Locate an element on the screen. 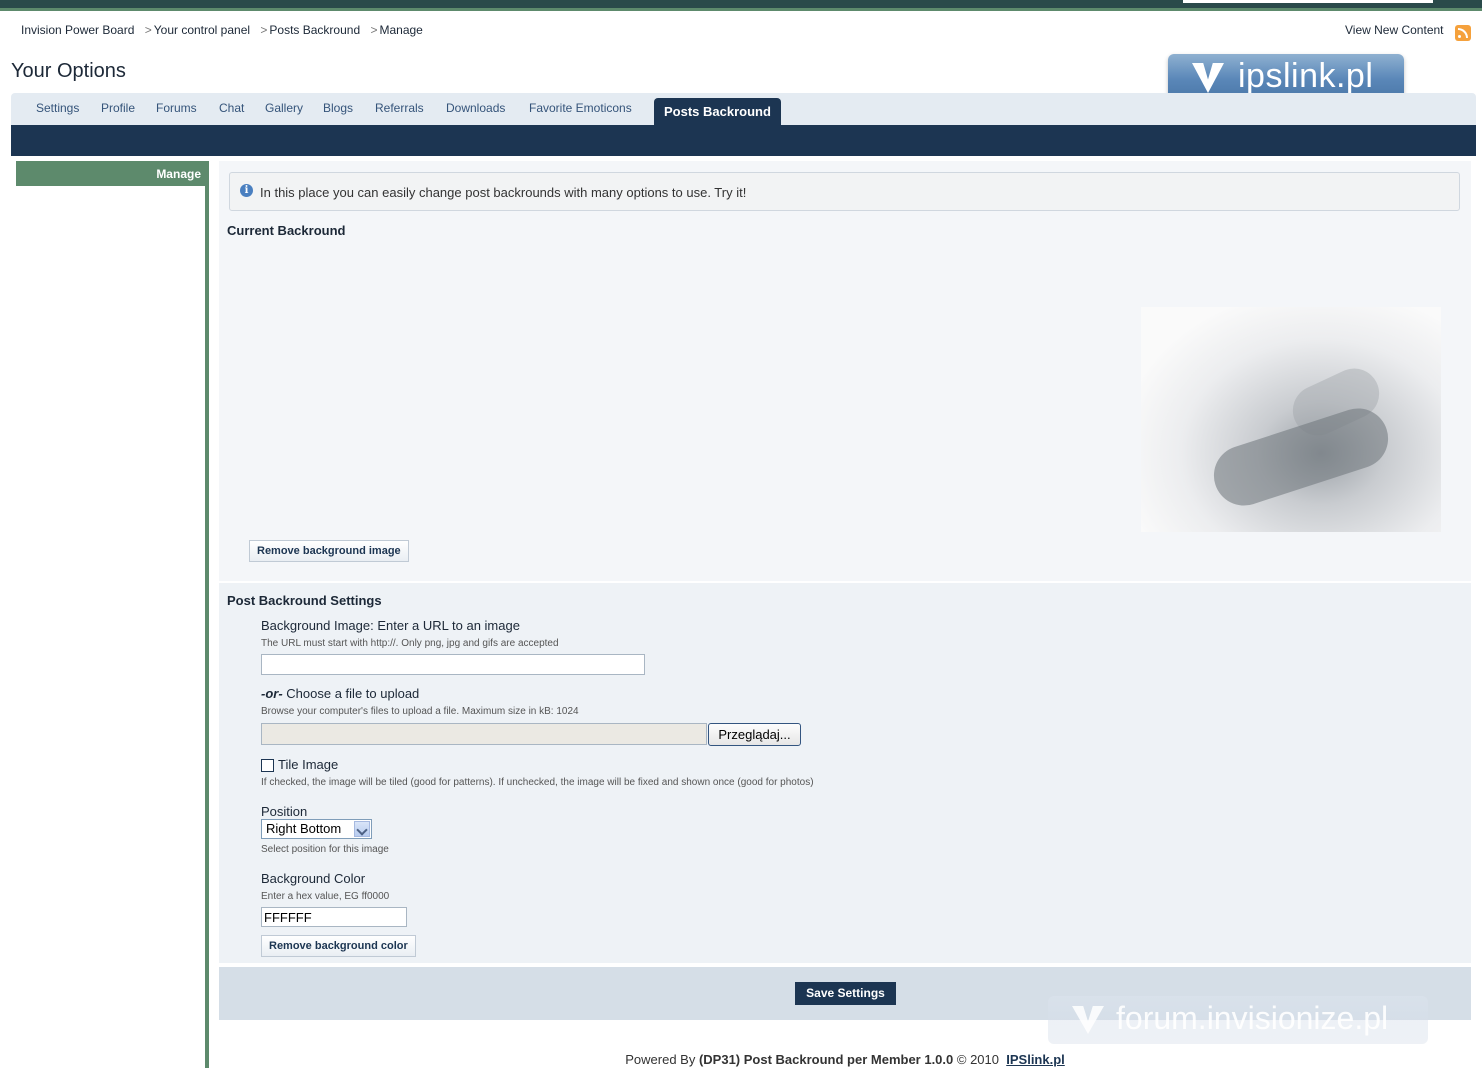 Image resolution: width=1482 pixels, height=1077 pixels. position-label: Position is located at coordinates (284, 811).